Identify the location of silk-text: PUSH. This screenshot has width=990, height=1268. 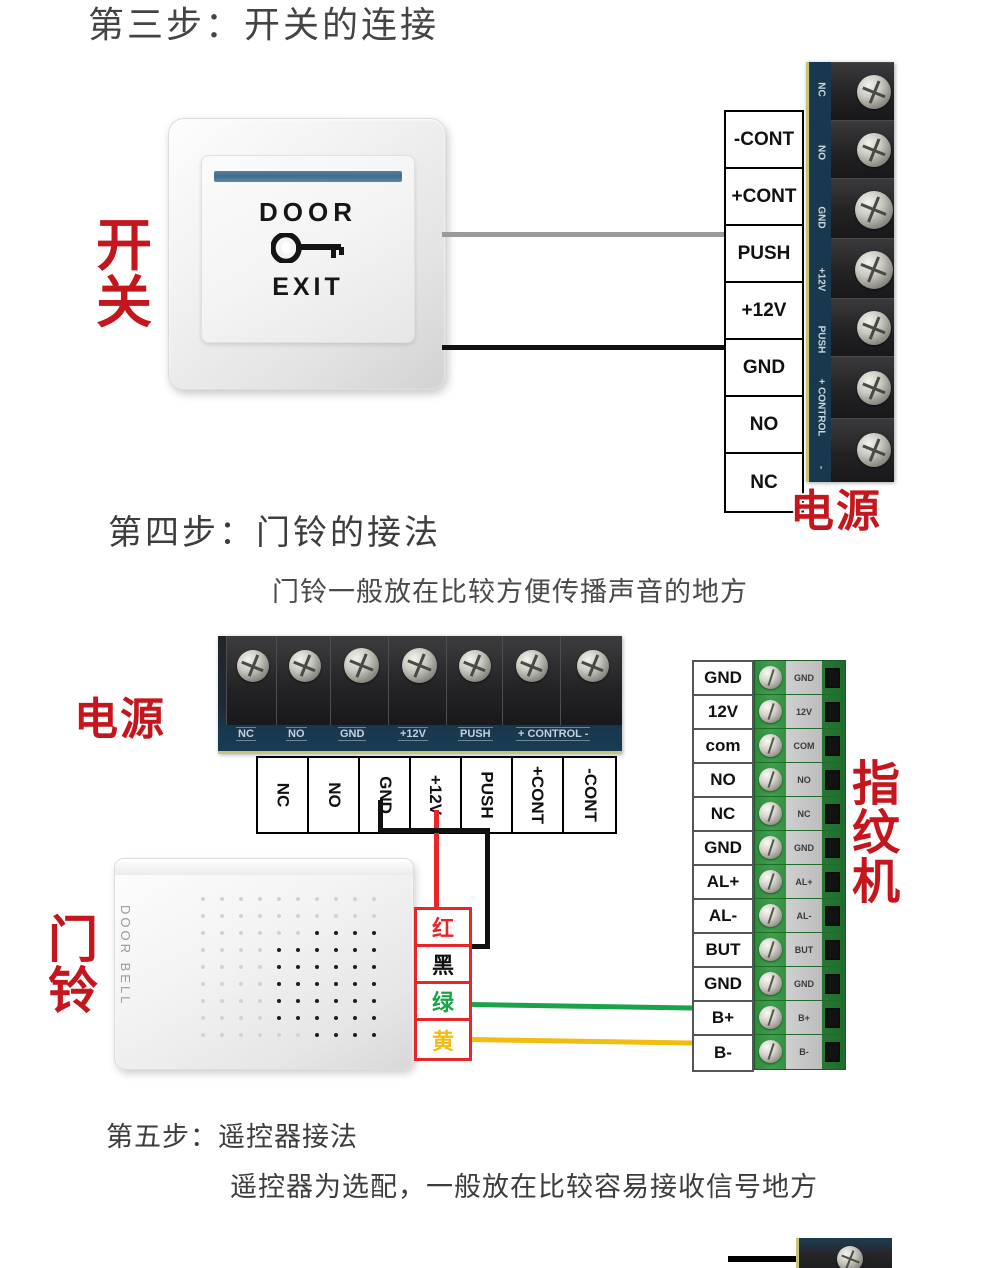
(821, 339).